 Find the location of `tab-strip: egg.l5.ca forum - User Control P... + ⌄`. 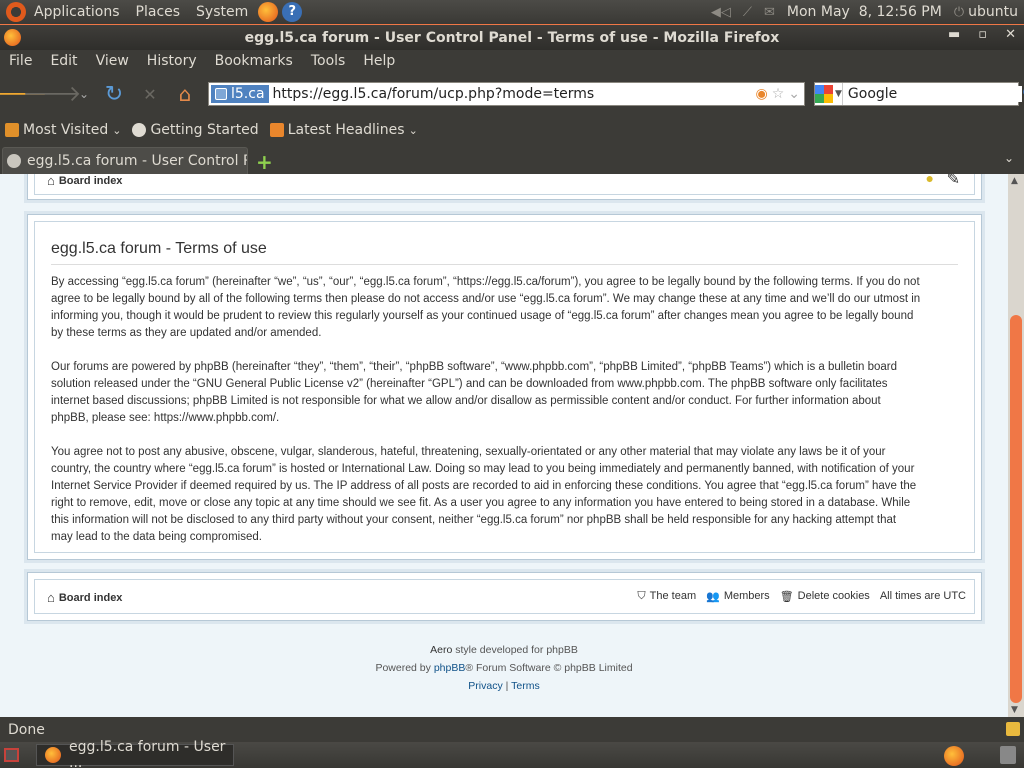

tab-strip: egg.l5.ca forum - User Control P... + ⌄ is located at coordinates (512, 159).